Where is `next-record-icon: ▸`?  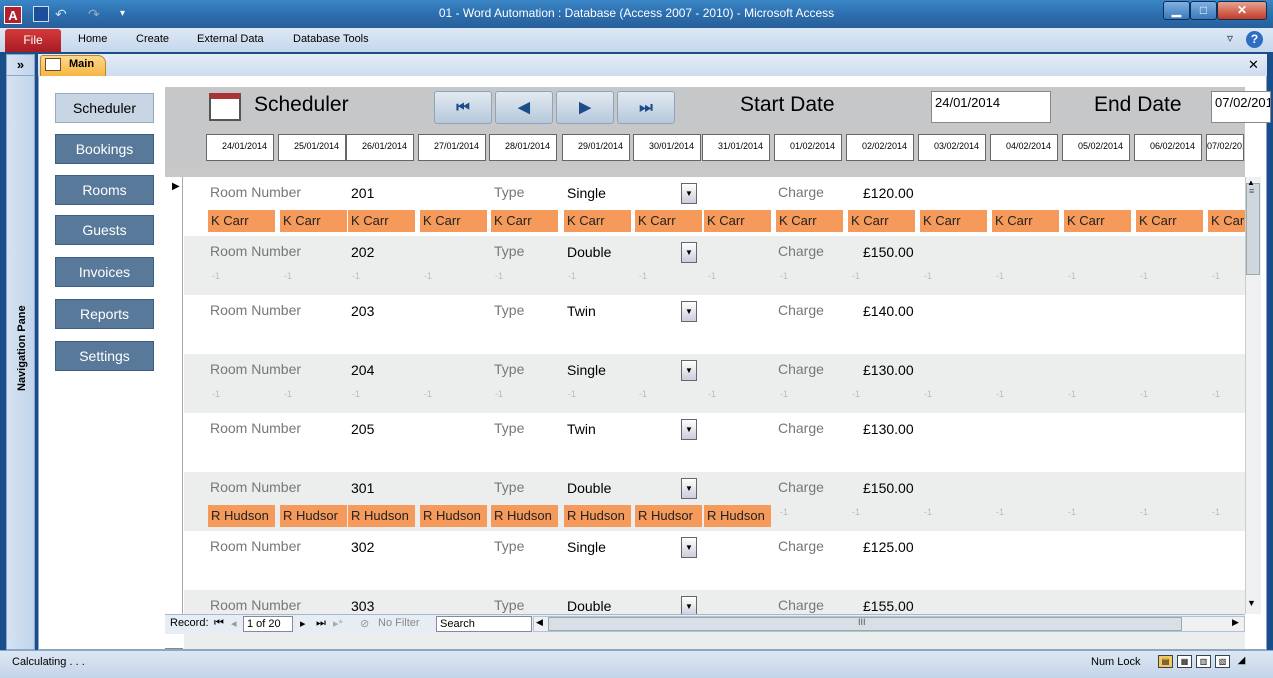 next-record-icon: ▸ is located at coordinates (303, 623).